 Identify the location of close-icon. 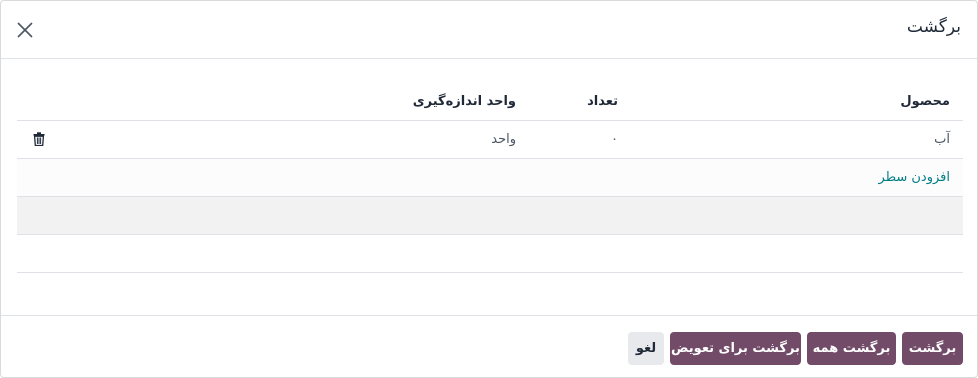
(25, 30).